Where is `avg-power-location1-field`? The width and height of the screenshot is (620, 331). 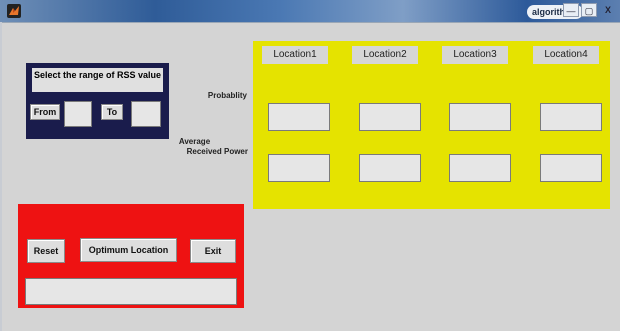 avg-power-location1-field is located at coordinates (299, 168).